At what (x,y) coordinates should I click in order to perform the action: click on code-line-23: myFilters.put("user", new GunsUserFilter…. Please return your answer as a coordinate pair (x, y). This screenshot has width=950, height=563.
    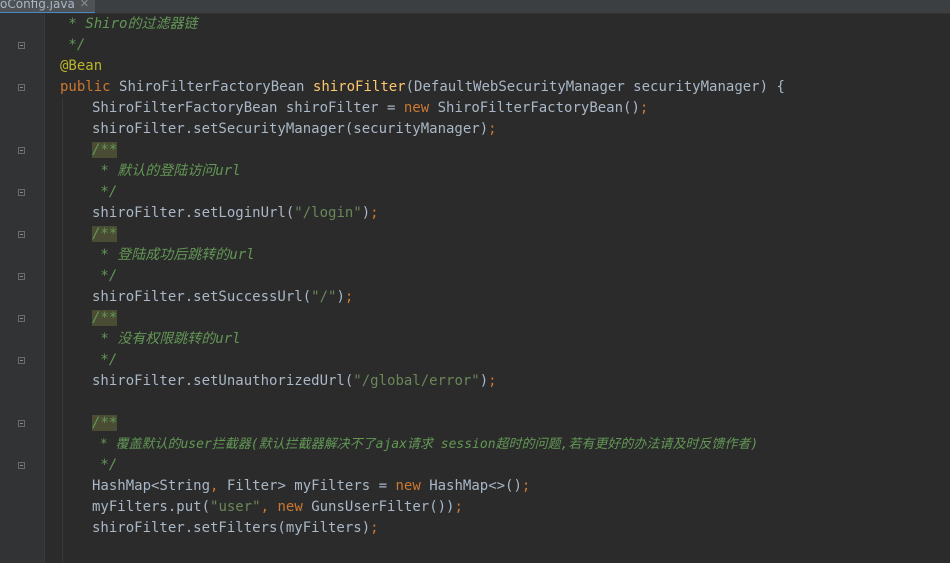
    Looking at the image, I should click on (277, 507).